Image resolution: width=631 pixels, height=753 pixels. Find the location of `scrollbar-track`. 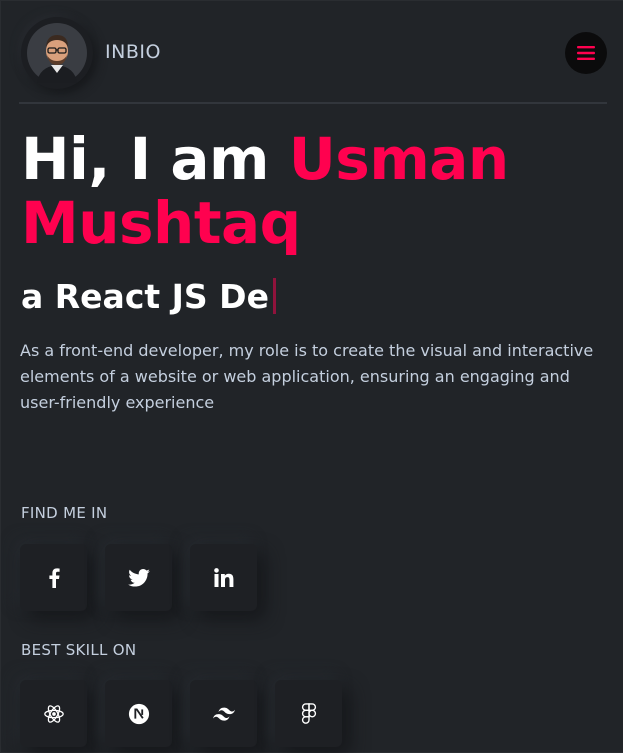

scrollbar-track is located at coordinates (627, 376).